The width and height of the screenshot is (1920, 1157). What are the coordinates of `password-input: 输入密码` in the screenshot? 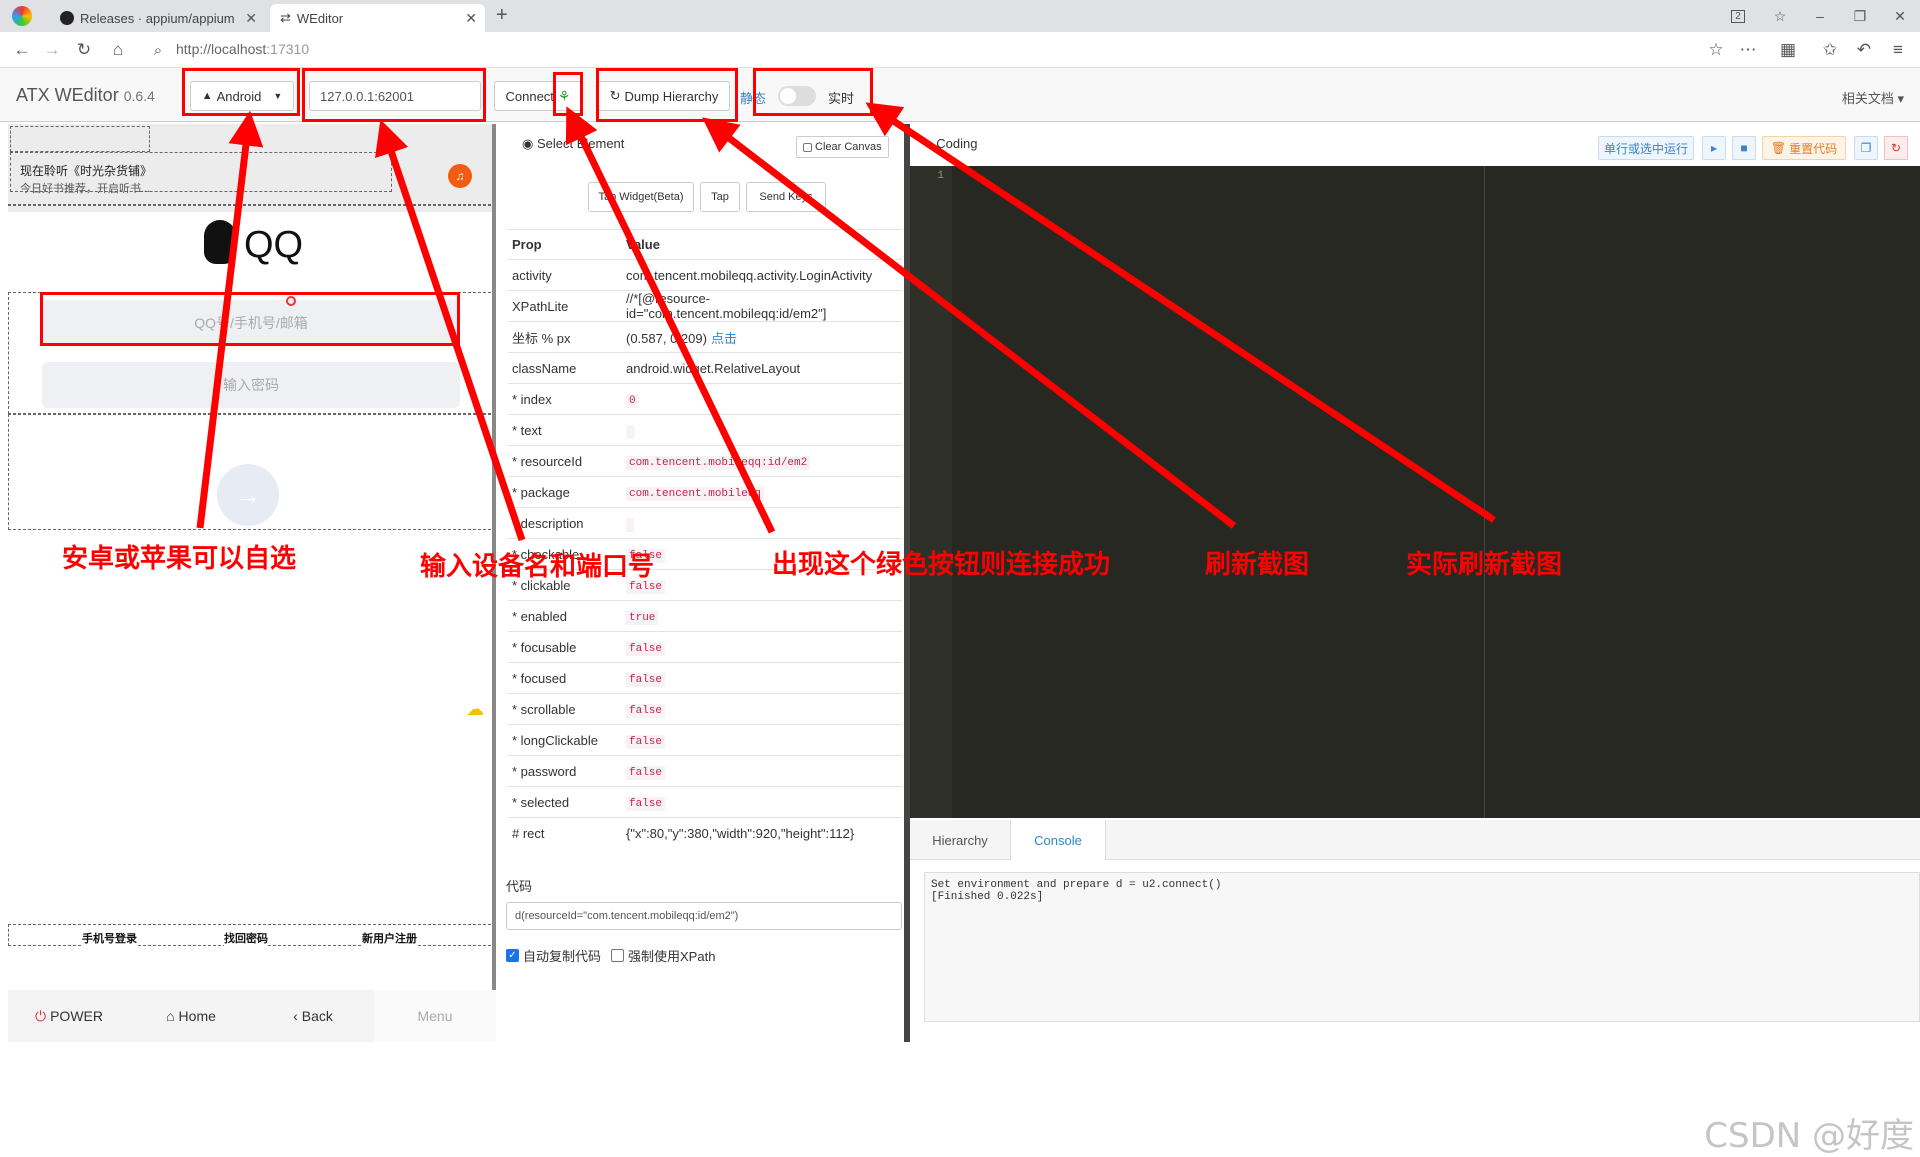 It's located at (251, 385).